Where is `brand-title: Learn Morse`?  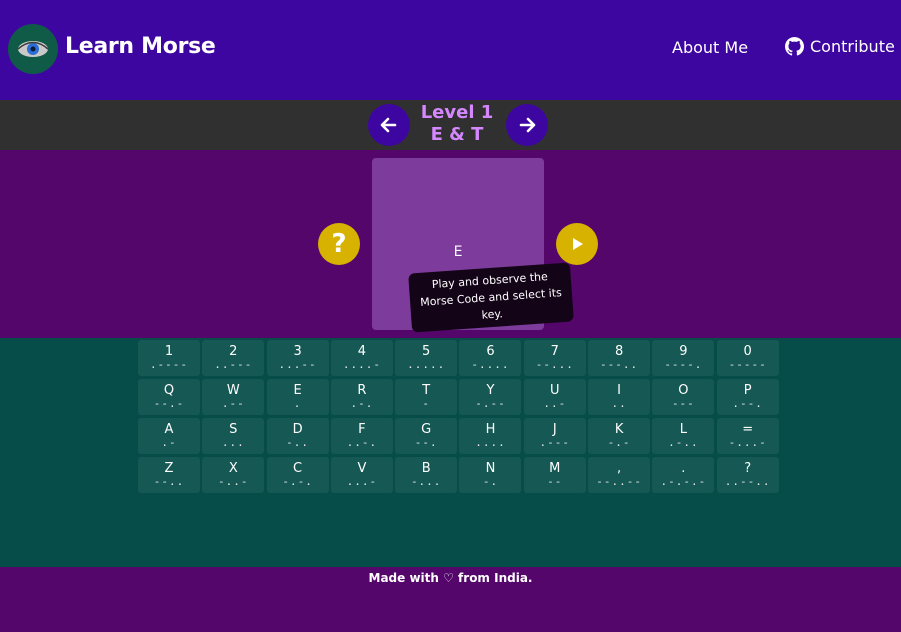 brand-title: Learn Morse is located at coordinates (140, 46).